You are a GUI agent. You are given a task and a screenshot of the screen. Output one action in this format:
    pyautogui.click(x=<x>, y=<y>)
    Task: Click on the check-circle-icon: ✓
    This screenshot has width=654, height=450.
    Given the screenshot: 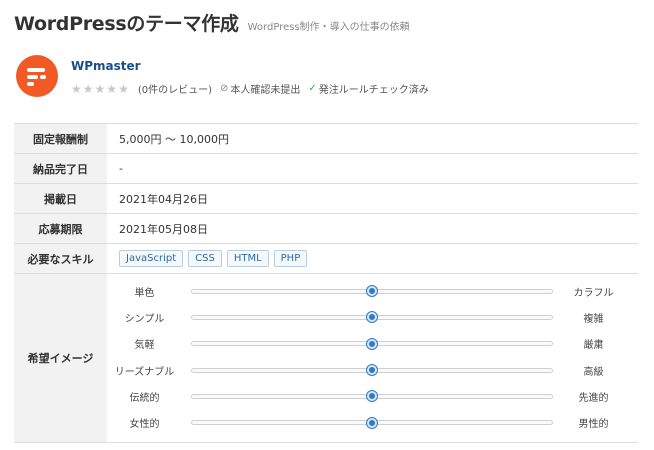 What is the action you would take?
    pyautogui.click(x=312, y=88)
    